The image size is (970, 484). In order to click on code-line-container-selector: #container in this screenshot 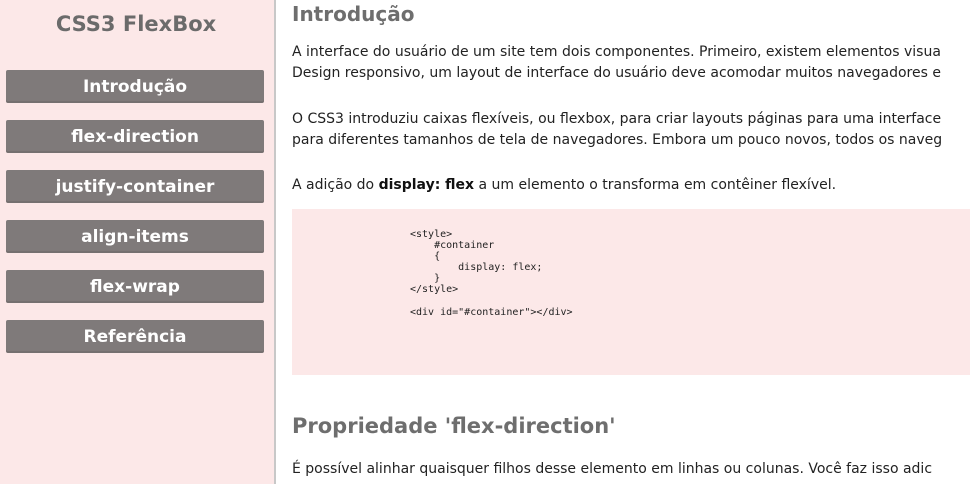, I will do `click(452, 245)`.